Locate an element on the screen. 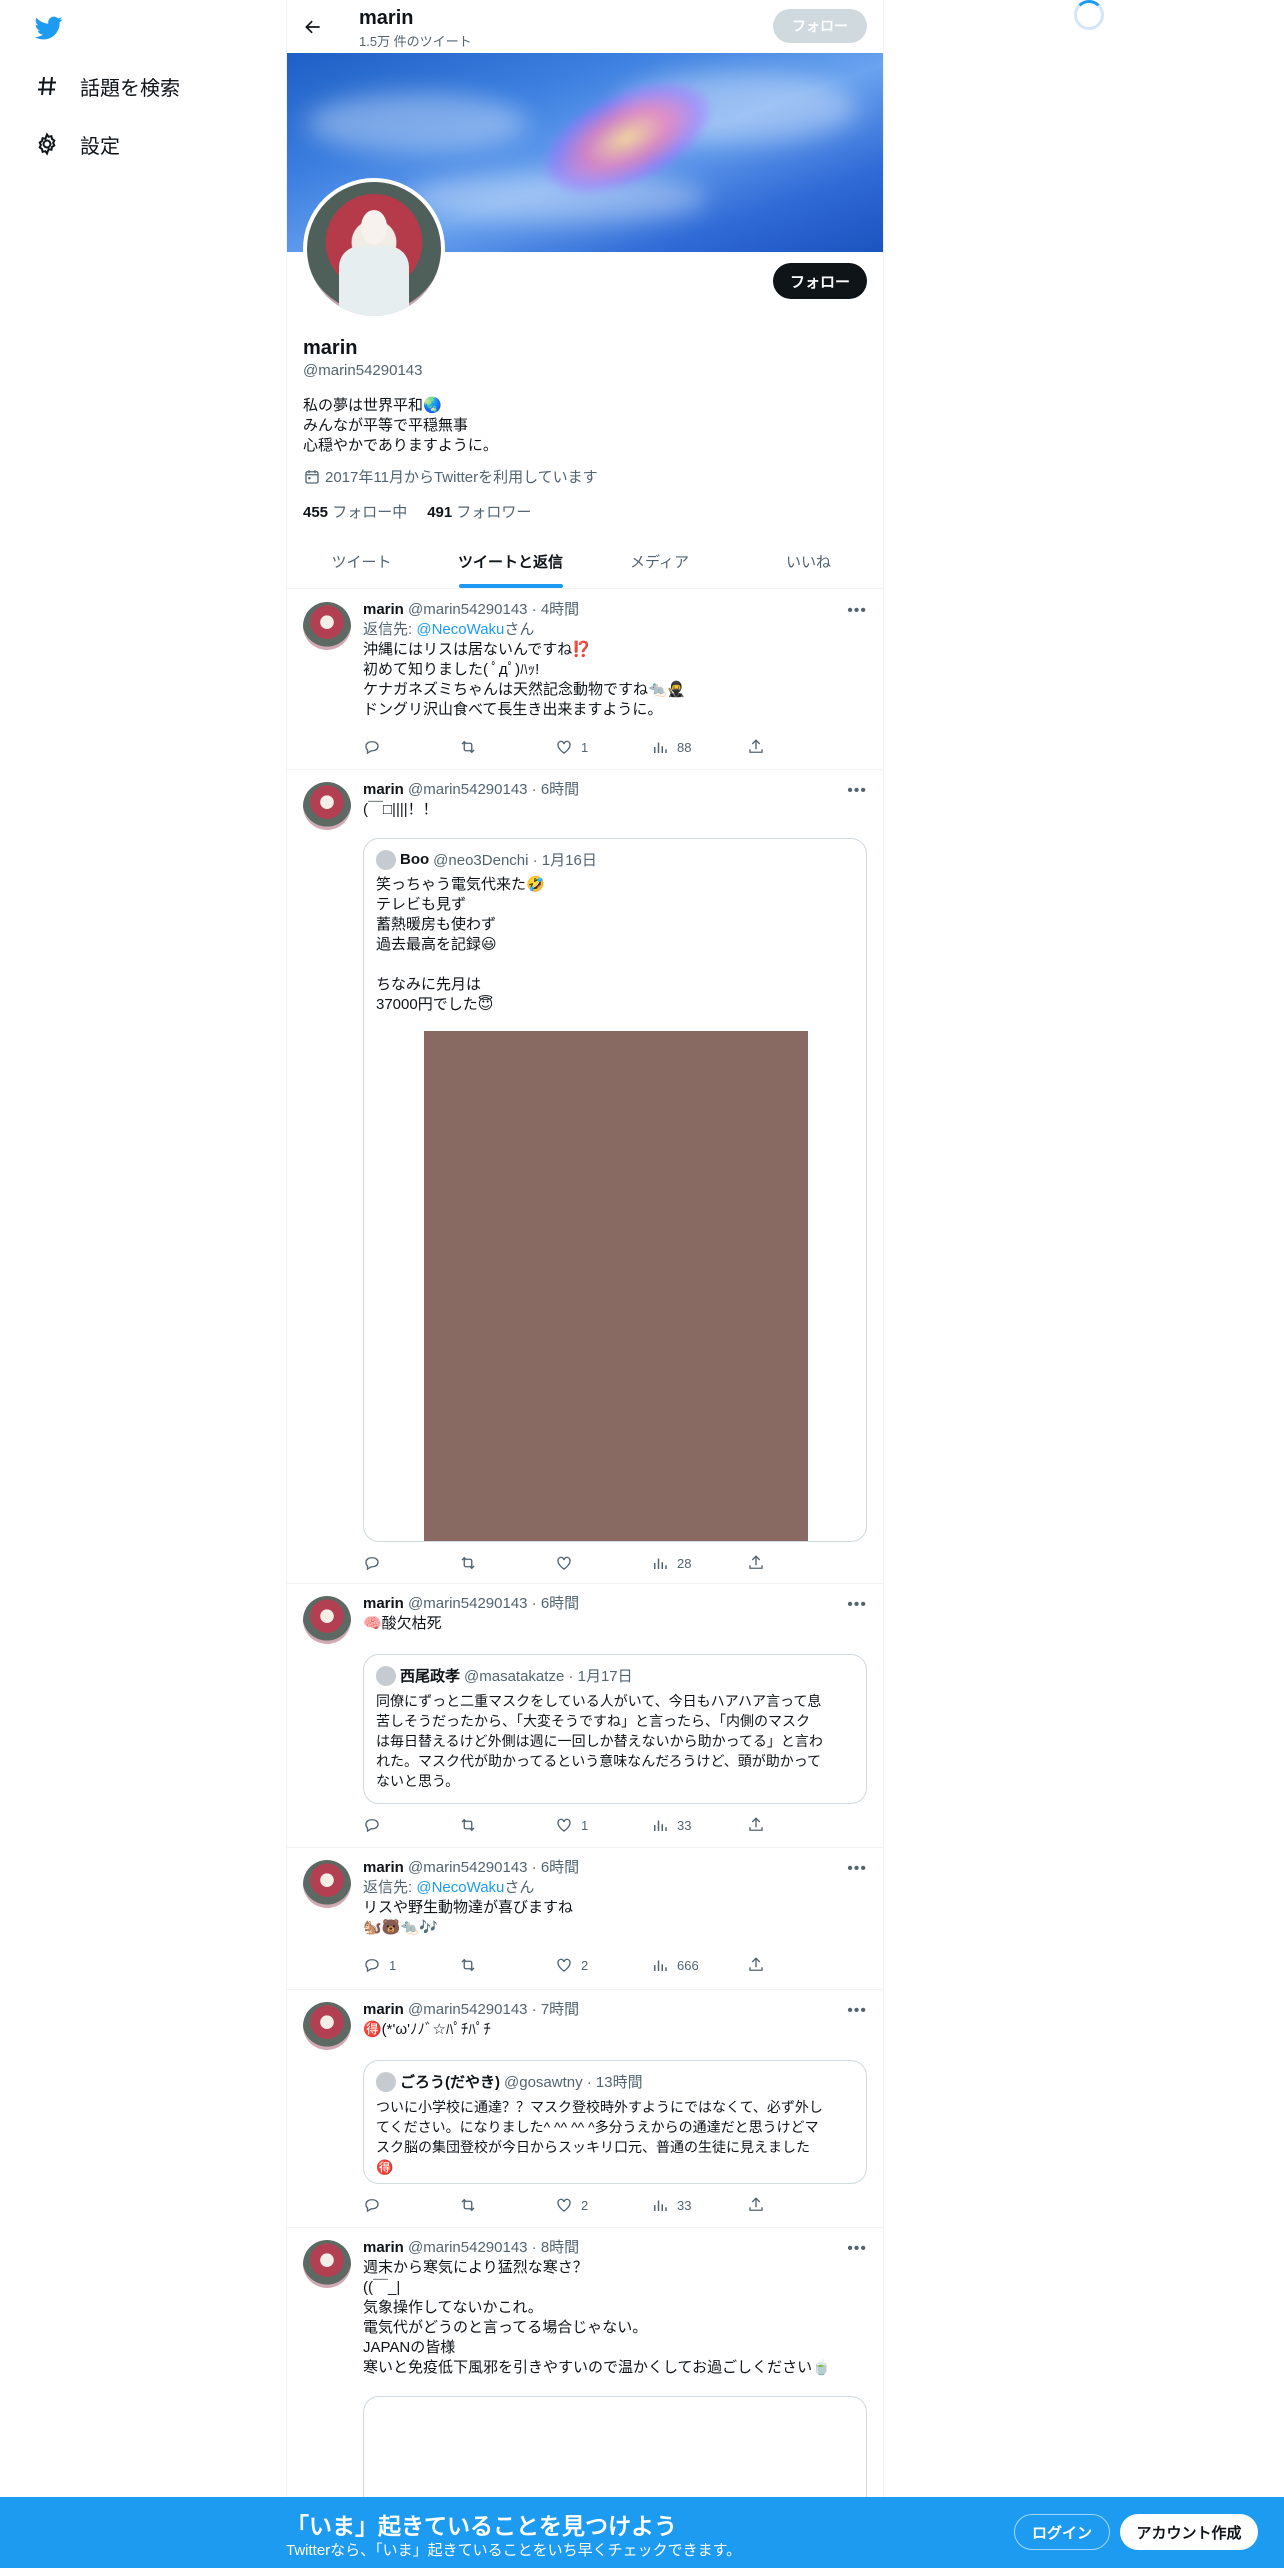 The height and width of the screenshot is (2568, 1284). followers-link: 491 フォロワー is located at coordinates (479, 511).